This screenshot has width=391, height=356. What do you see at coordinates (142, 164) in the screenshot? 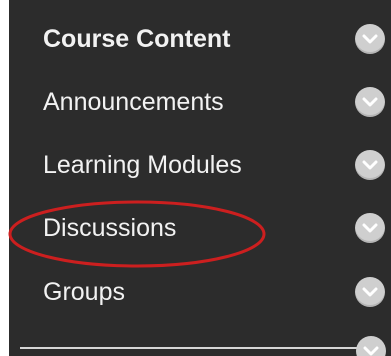
I see `menu-item-label: Learning Modules` at bounding box center [142, 164].